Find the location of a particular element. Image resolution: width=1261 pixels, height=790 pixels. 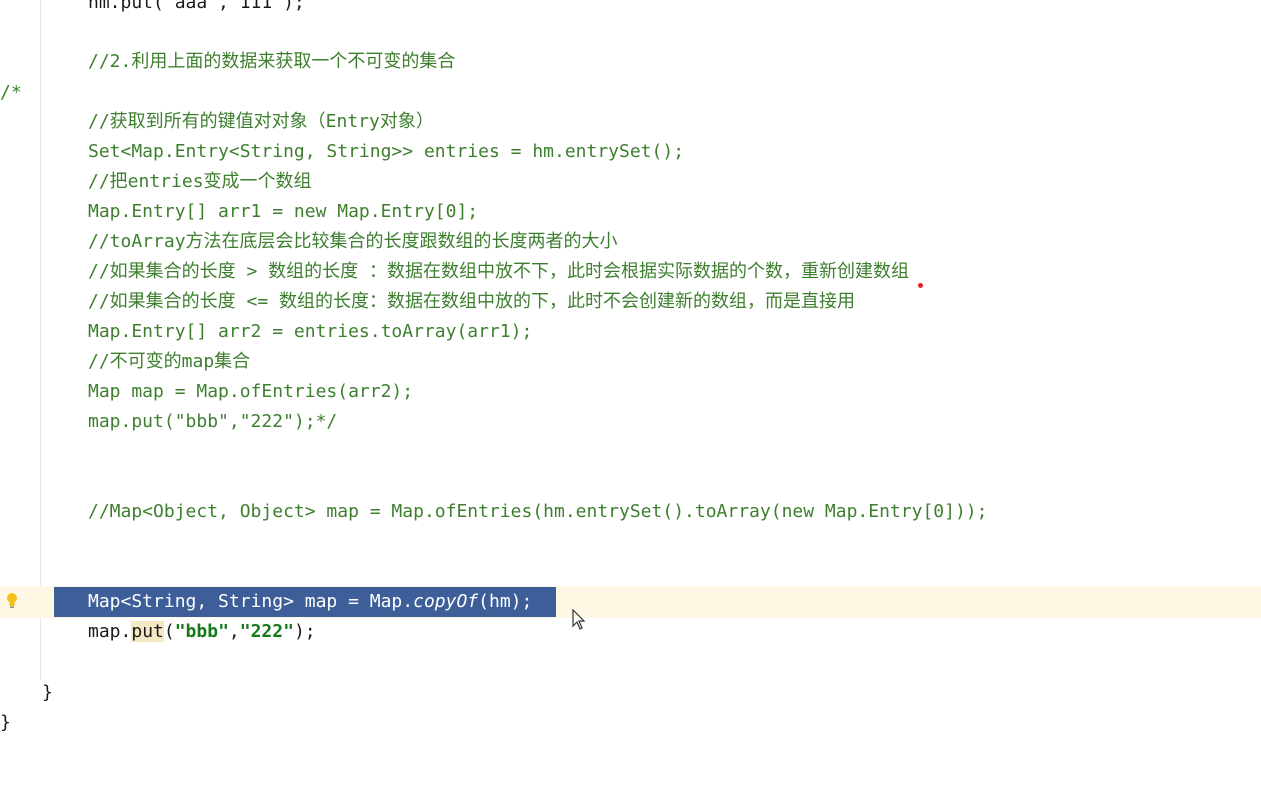

put-object: map. is located at coordinates (110, 631).